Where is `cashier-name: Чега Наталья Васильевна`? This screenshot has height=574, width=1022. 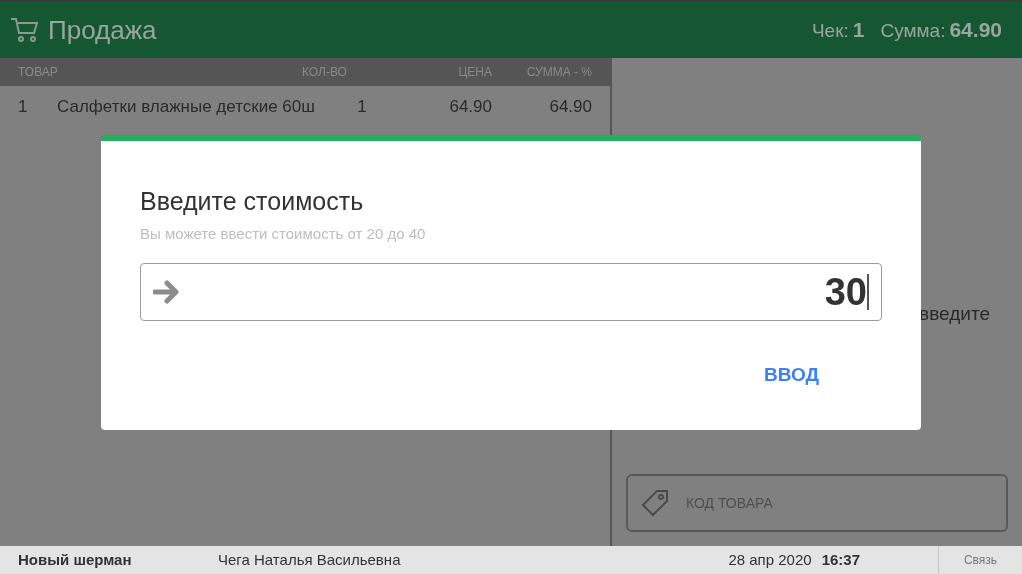 cashier-name: Чега Наталья Васильевна is located at coordinates (310, 559).